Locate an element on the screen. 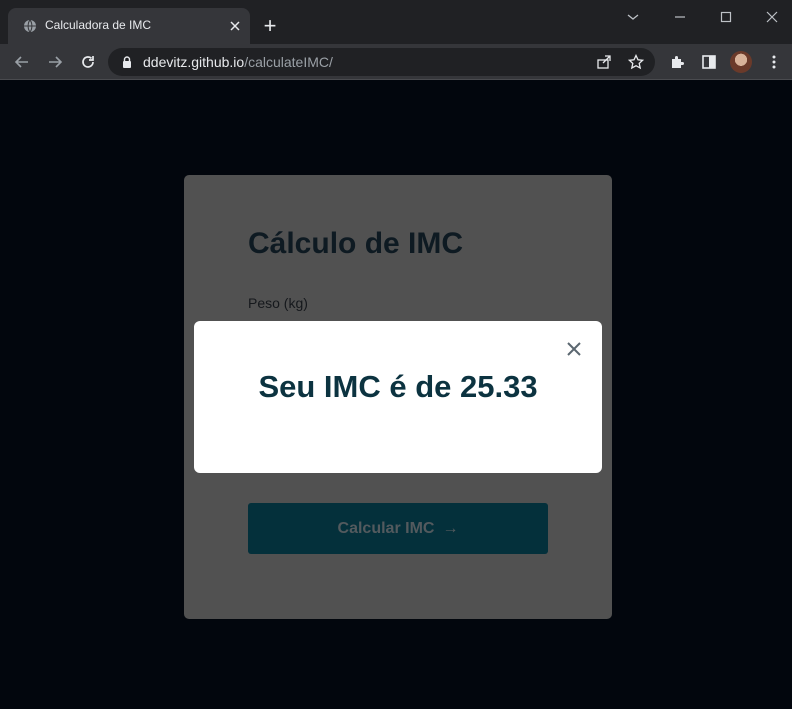 The width and height of the screenshot is (792, 709). new-tab-button: + is located at coordinates (270, 26).